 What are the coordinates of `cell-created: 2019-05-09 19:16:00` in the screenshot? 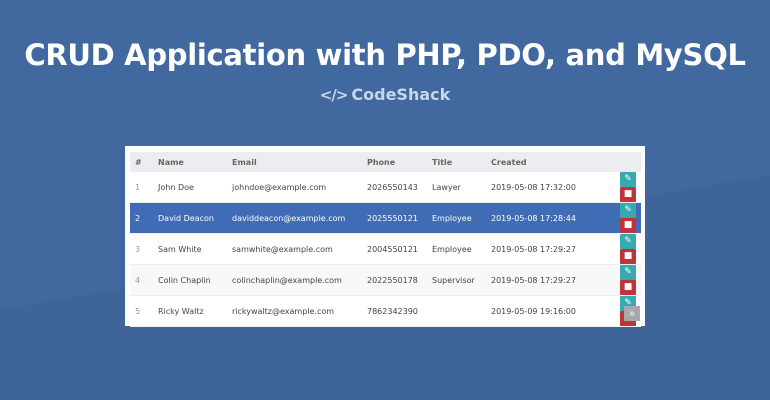 It's located at (547, 311).